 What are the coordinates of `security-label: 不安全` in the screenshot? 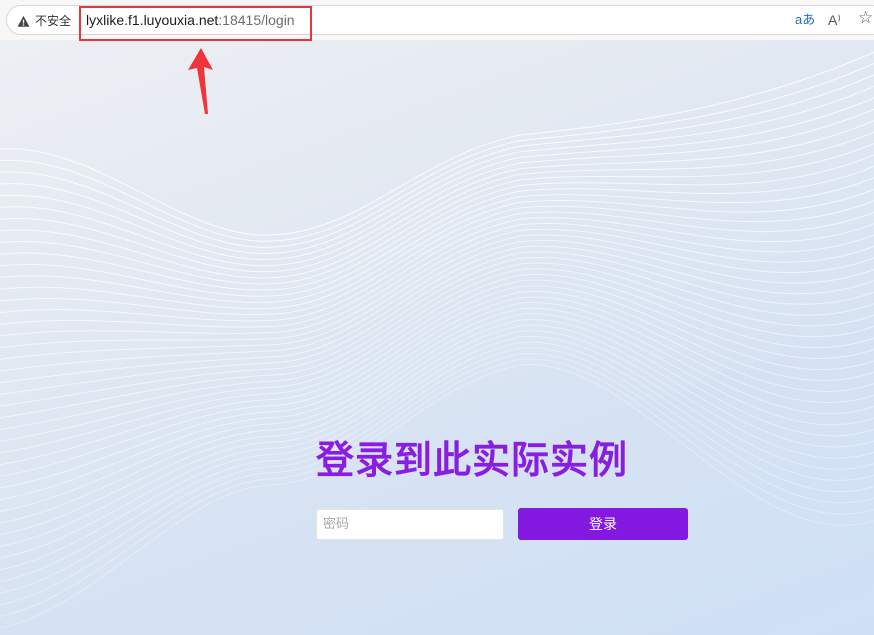 It's located at (53, 21).